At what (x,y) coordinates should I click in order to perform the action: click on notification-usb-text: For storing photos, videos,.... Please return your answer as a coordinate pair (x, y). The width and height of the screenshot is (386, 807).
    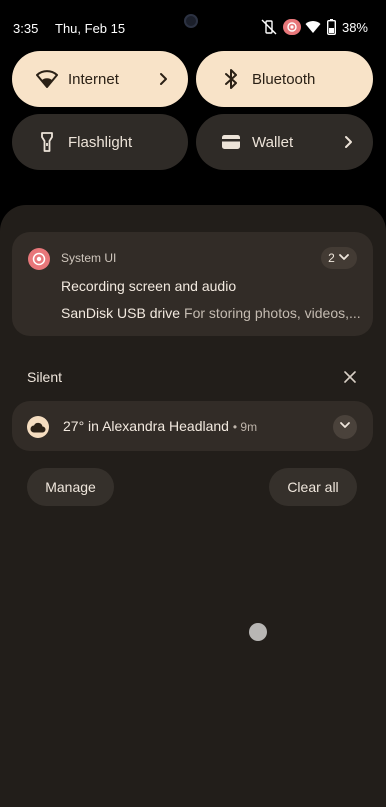
    Looking at the image, I should click on (272, 313).